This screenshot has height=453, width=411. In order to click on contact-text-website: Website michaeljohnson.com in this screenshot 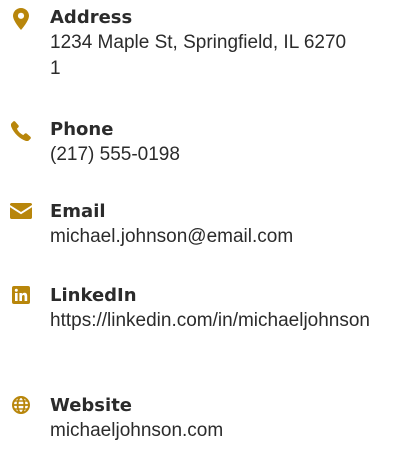, I will do `click(226, 419)`.